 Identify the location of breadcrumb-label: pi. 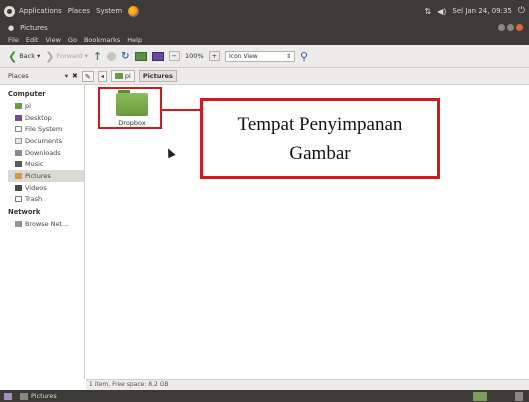
(127, 76).